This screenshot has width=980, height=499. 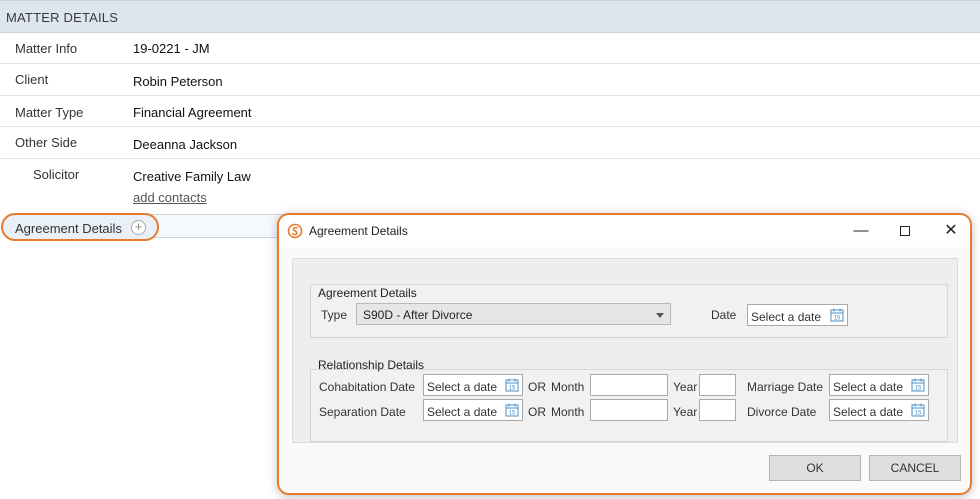 What do you see at coordinates (951, 231) in the screenshot?
I see `close-button: ✕` at bounding box center [951, 231].